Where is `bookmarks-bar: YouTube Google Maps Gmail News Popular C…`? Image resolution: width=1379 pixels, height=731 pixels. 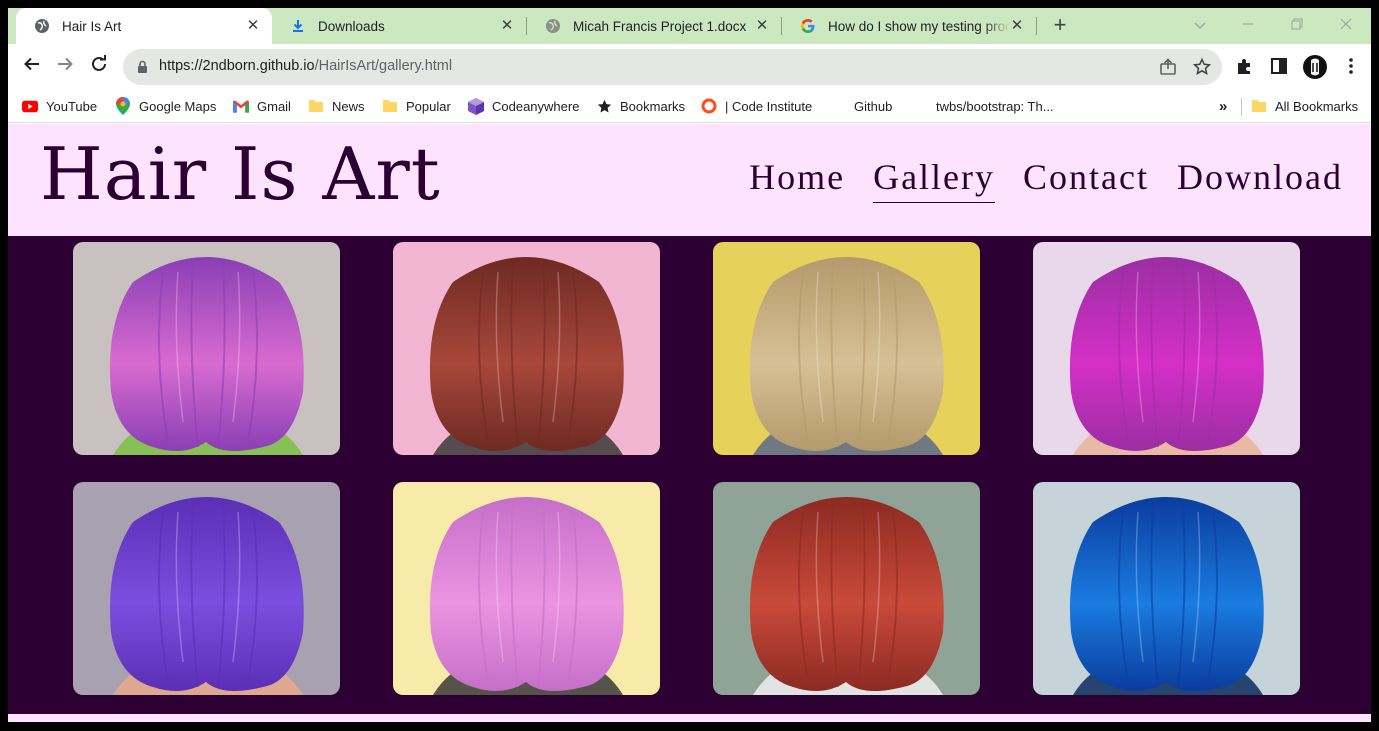
bookmarks-bar: YouTube Google Maps Gmail News Popular C… is located at coordinates (689, 106).